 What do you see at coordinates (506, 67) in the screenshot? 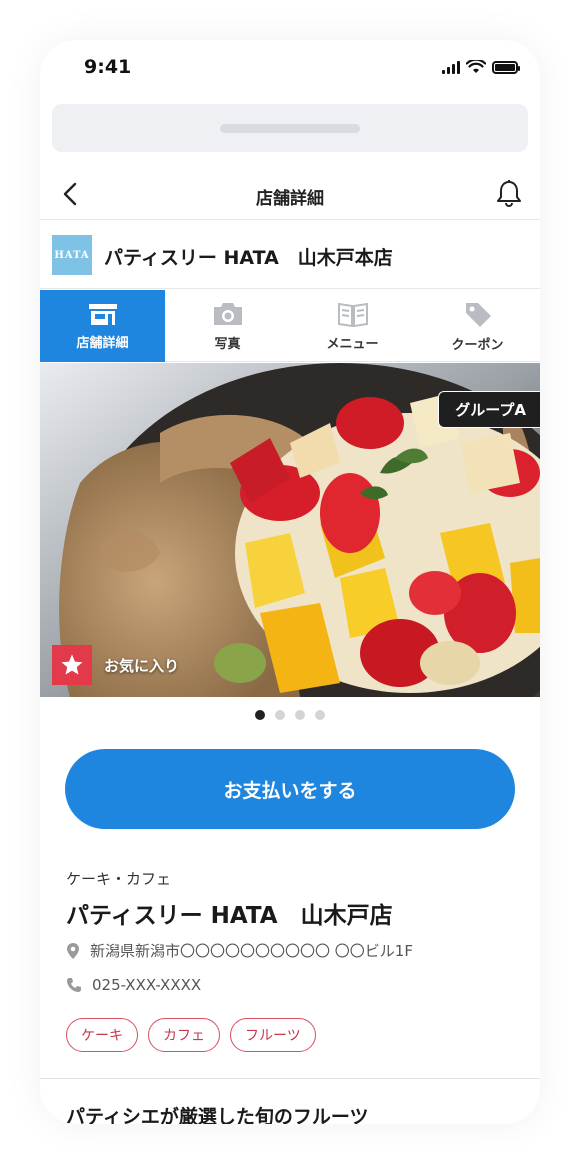
I see `battery-icon` at bounding box center [506, 67].